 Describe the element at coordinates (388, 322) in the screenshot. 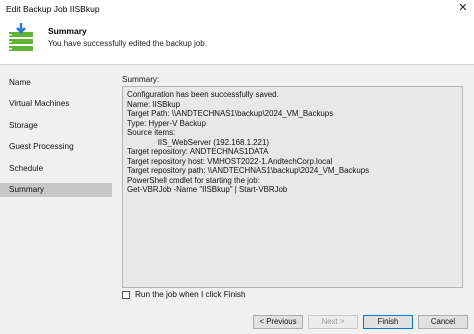

I see `finish-button: Finish` at that location.